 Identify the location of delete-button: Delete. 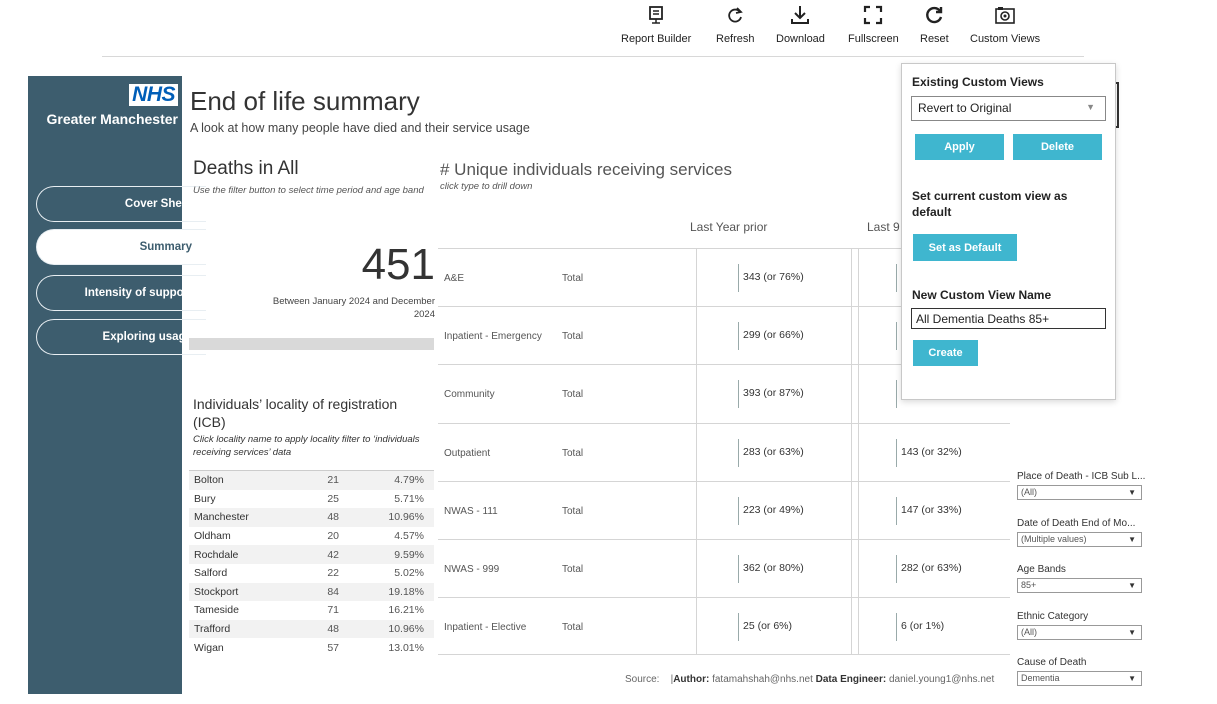
(1057, 147).